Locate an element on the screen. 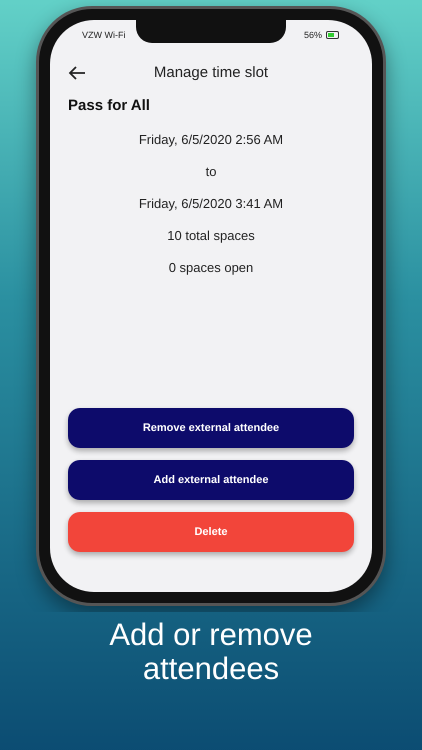 Image resolution: width=422 pixels, height=750 pixels. screen-title: Manage time slot is located at coordinates (211, 72).